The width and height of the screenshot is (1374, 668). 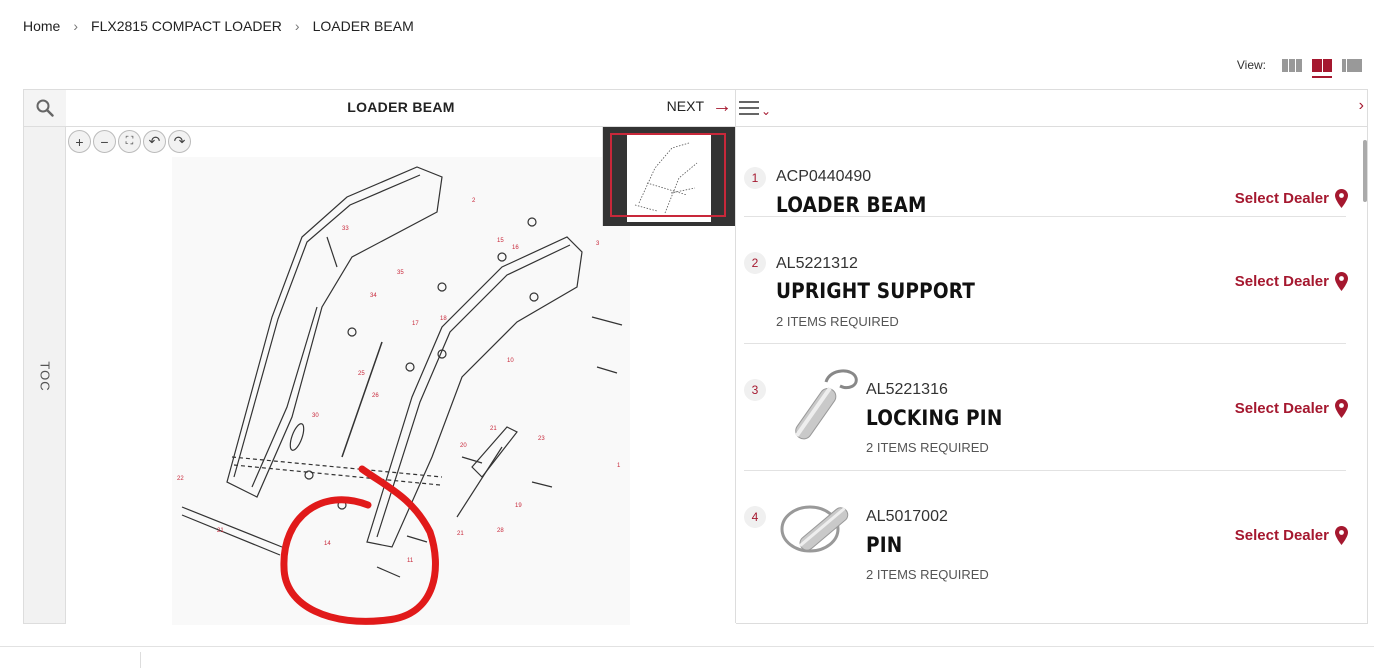 I want to click on callout-30: 30, so click(x=315, y=416).